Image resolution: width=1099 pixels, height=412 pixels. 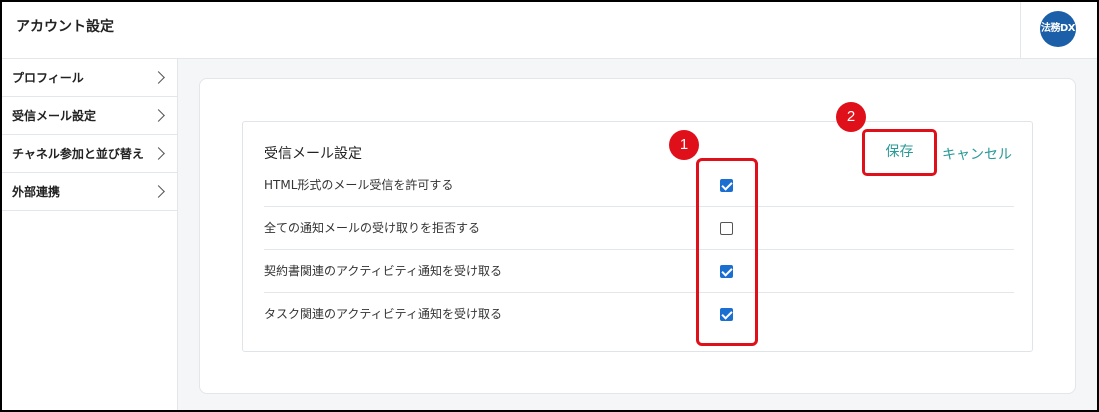 What do you see at coordinates (851, 117) in the screenshot?
I see `annotation-marker-2: 2` at bounding box center [851, 117].